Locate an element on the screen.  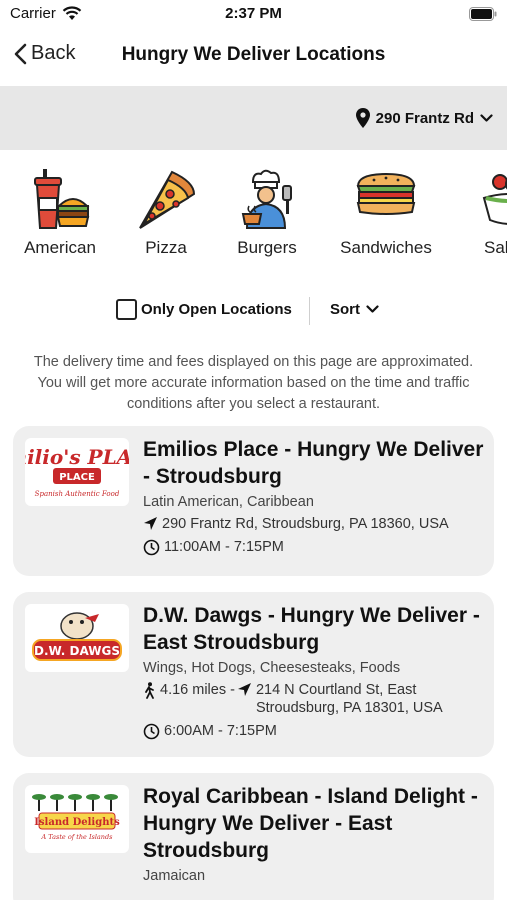
navigation-bar: Back Hungry We Deliver Locations is located at coordinates (253, 58).